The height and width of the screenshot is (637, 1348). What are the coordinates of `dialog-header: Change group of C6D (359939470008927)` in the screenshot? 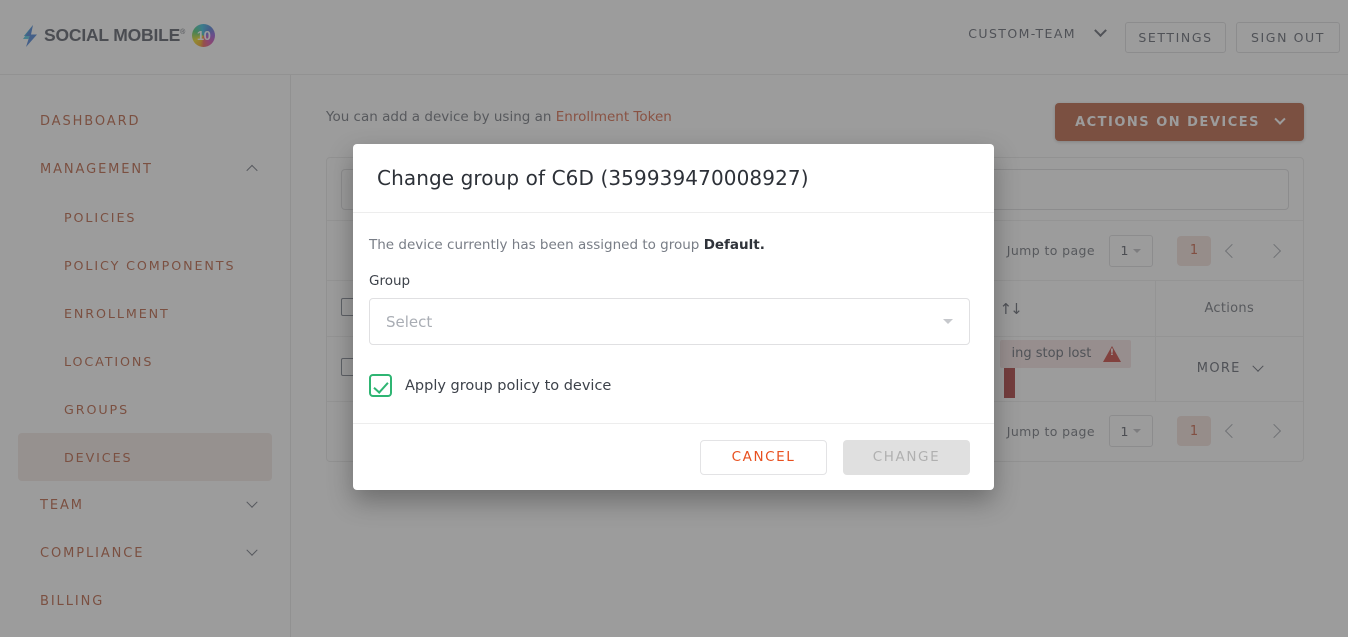 It's located at (673, 178).